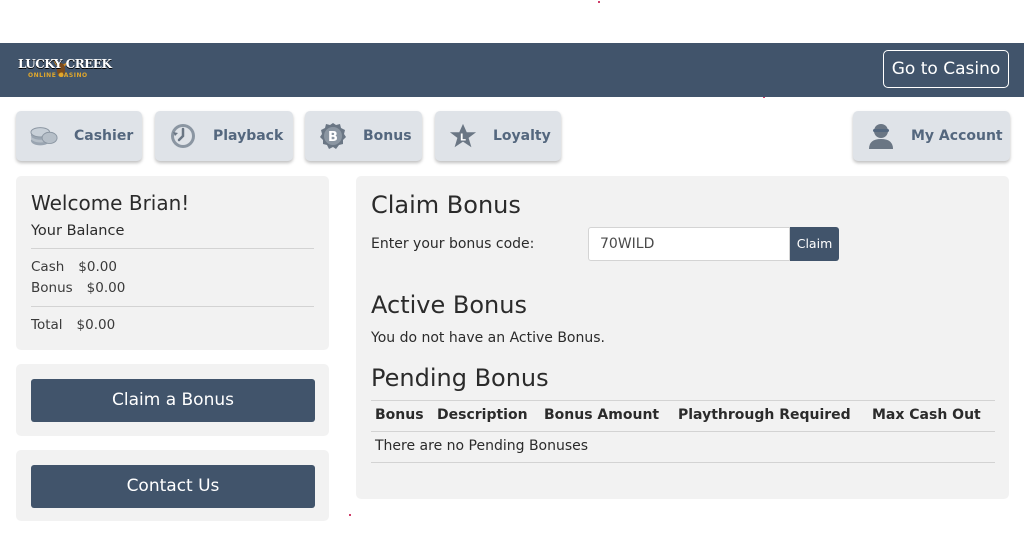  I want to click on logo-wordmark: LUCKY CREEK, so click(65, 64).